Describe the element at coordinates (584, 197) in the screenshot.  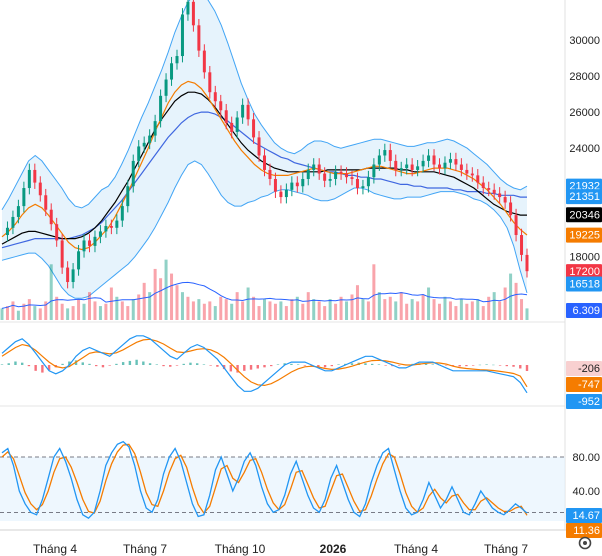
I see `price-badge: 21351` at that location.